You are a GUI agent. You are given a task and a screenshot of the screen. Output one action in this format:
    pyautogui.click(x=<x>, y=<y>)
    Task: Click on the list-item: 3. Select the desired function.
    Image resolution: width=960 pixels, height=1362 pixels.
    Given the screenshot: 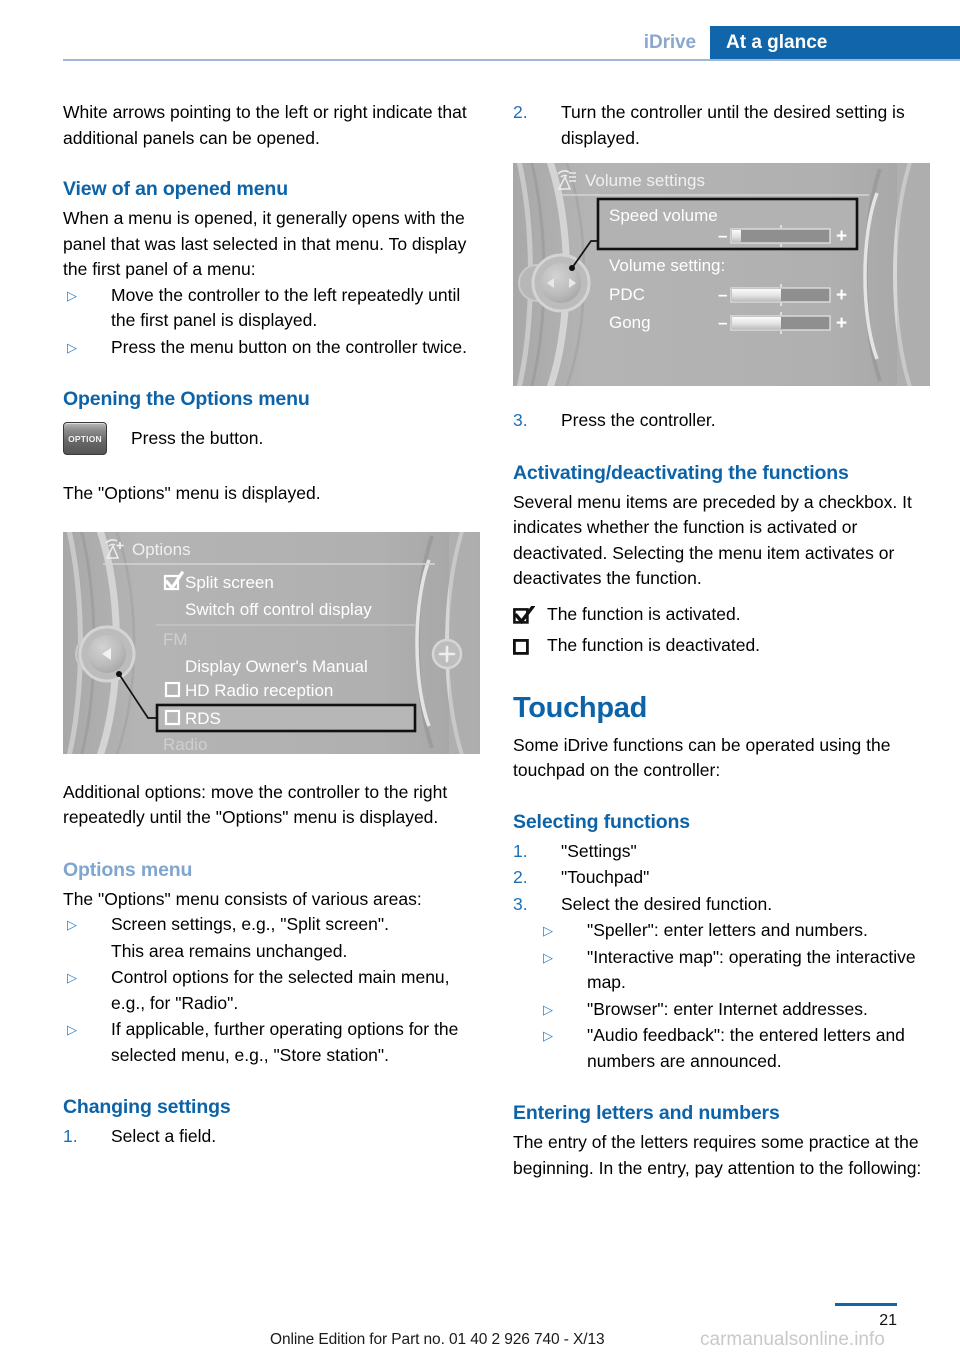 What is the action you would take?
    pyautogui.click(x=721, y=905)
    